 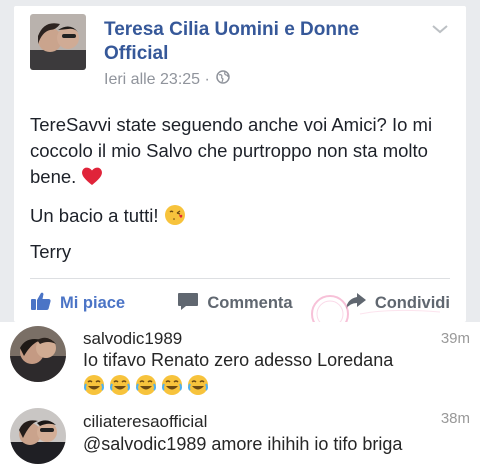 I want to click on comment-emoji-row, so click(x=146, y=385).